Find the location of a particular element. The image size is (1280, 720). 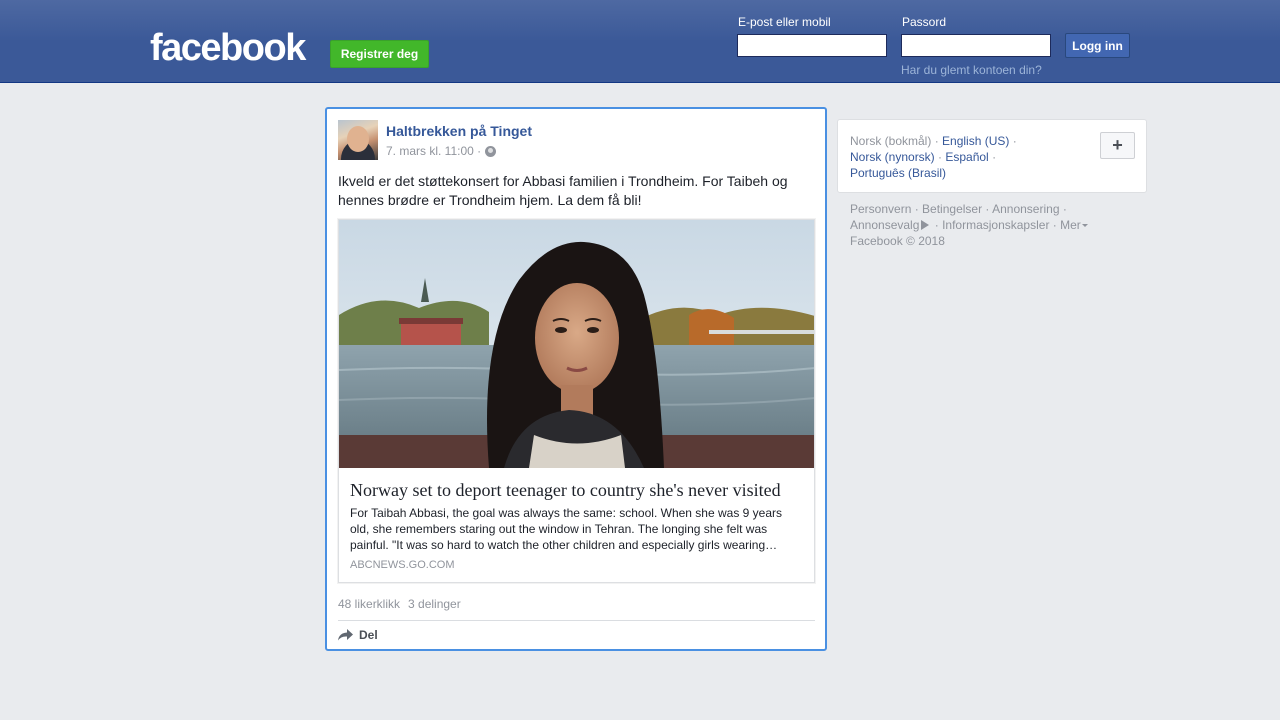

footer-link-adchoices: Annonsevalg is located at coordinates (890, 225).